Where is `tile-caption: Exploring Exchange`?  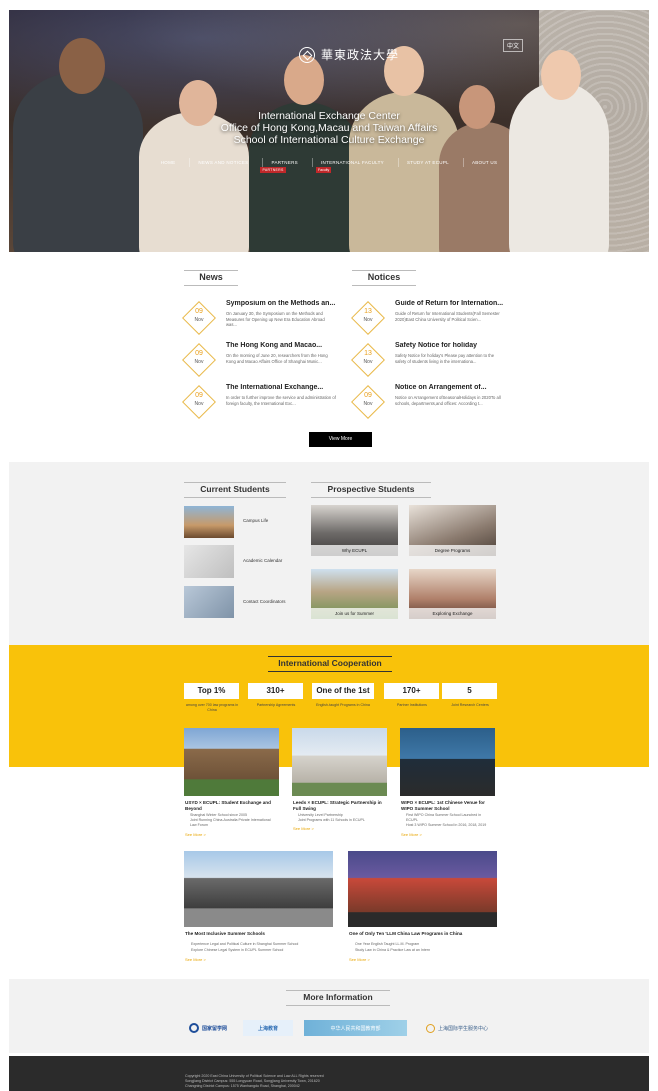
tile-caption: Exploring Exchange is located at coordinates (452, 613).